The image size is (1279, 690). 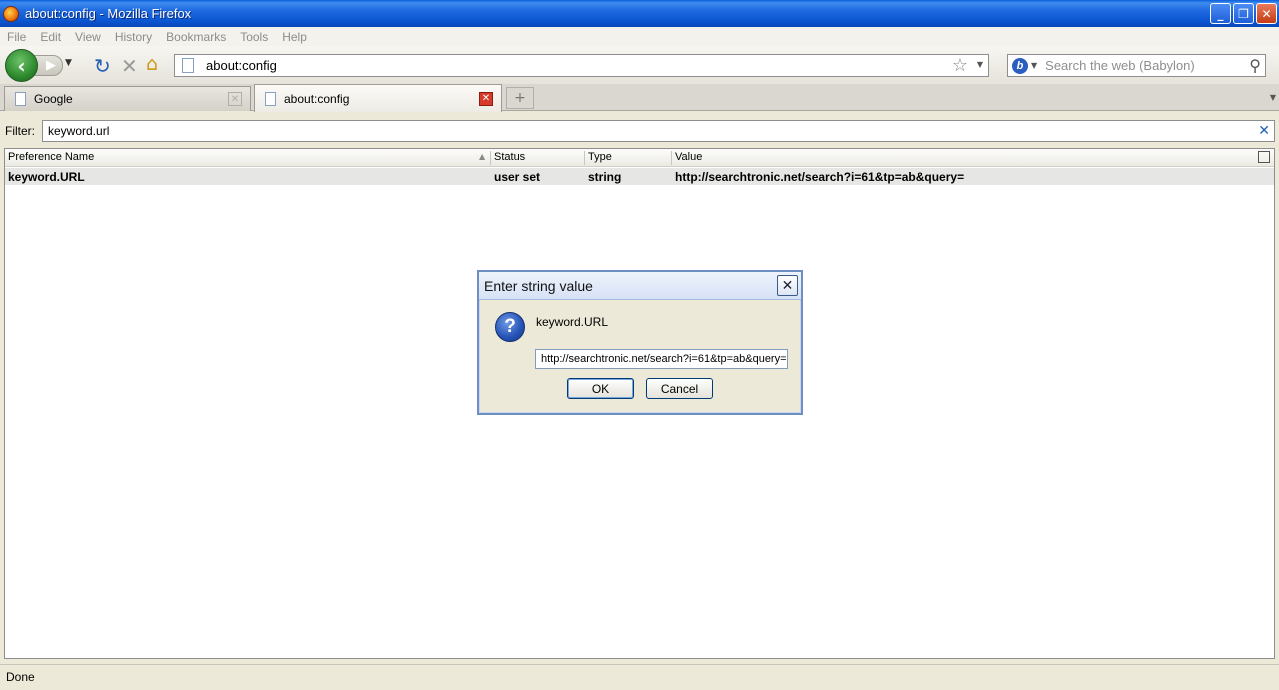 I want to click on menu-tools: Tools, so click(x=254, y=37).